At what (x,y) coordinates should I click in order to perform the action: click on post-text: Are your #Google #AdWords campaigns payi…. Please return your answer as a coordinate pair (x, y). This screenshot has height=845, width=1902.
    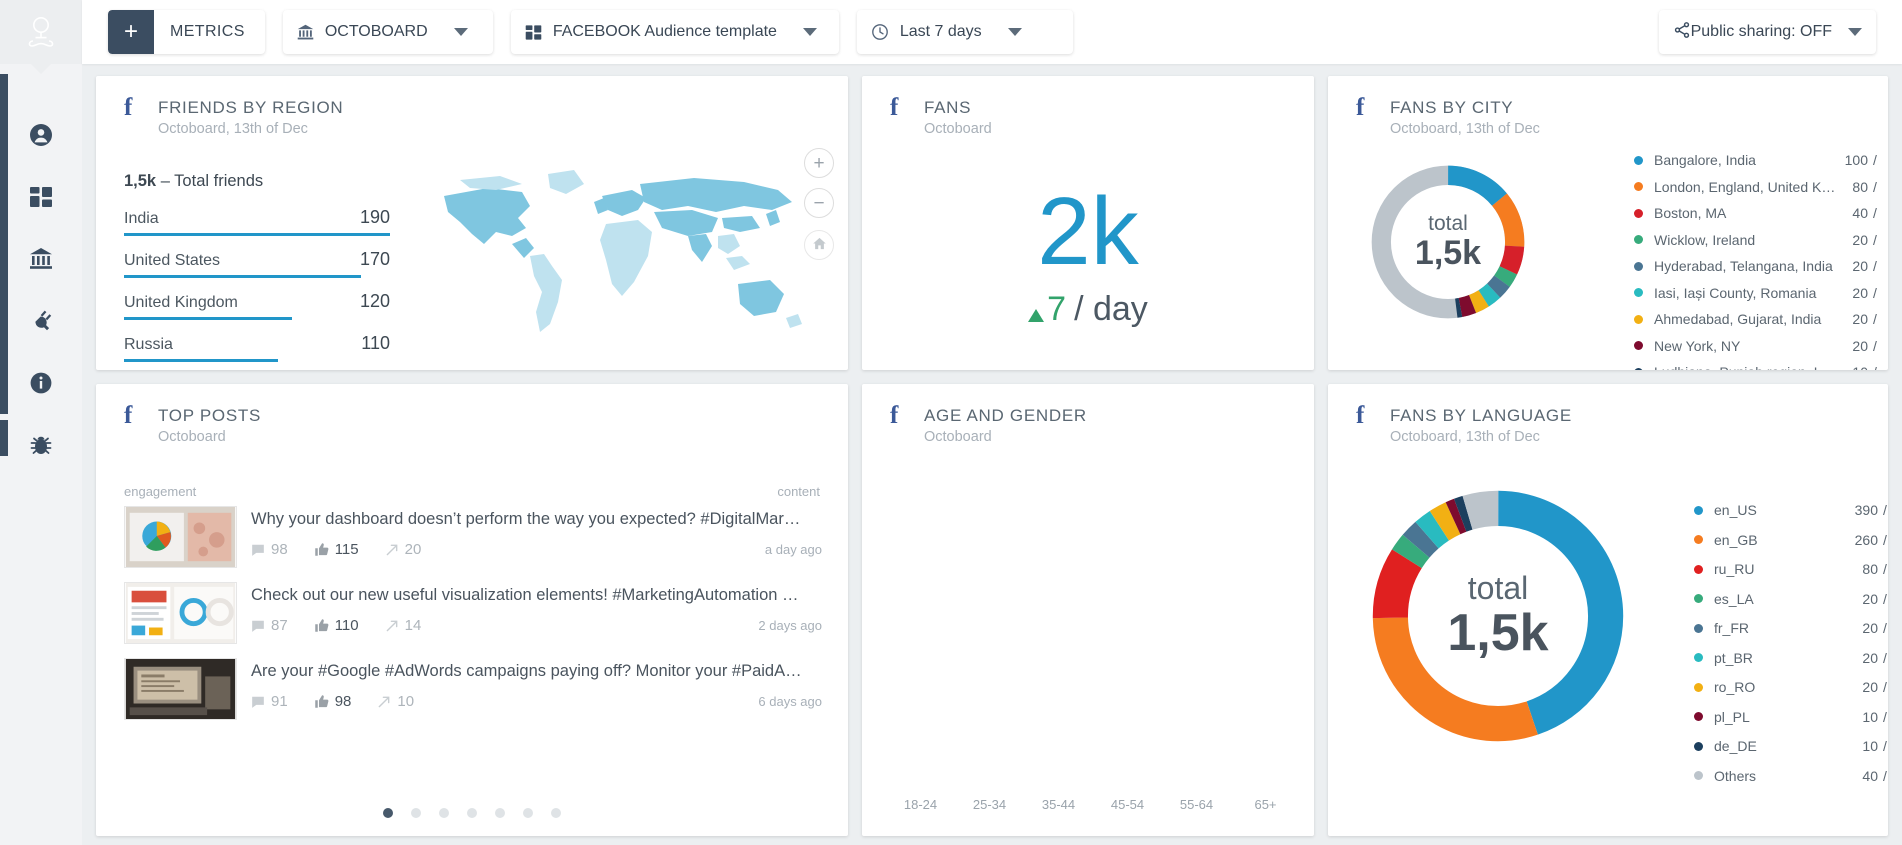
    Looking at the image, I should click on (526, 671).